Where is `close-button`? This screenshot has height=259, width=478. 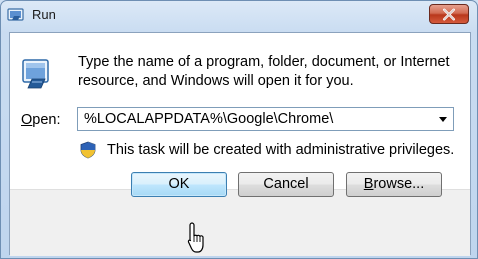
close-button is located at coordinates (449, 14).